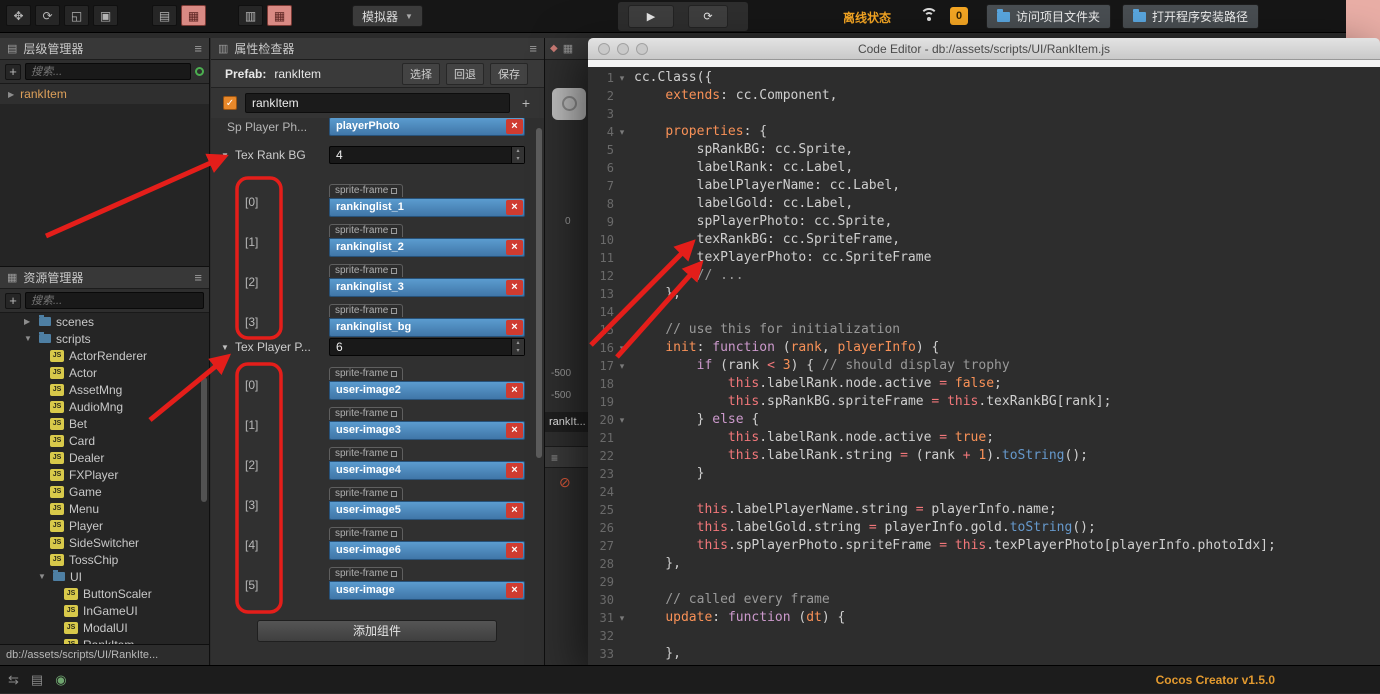  Describe the element at coordinates (427, 155) in the screenshot. I see `array-size-field: 4 ▴ ▾` at that location.